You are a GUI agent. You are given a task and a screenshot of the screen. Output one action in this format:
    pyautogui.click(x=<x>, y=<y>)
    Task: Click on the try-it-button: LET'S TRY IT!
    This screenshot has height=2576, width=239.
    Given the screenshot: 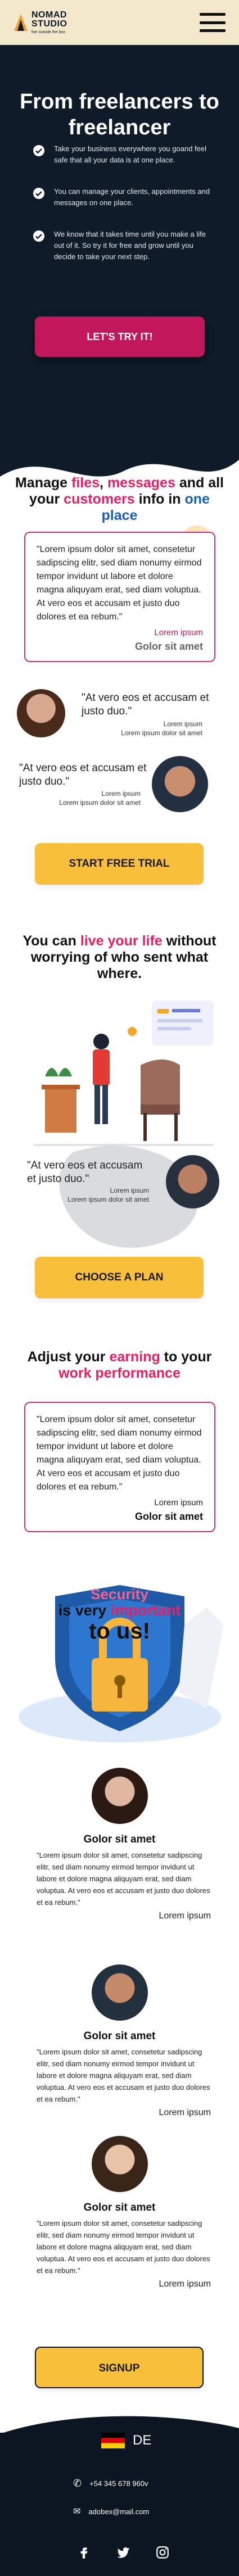 What is the action you would take?
    pyautogui.click(x=120, y=337)
    